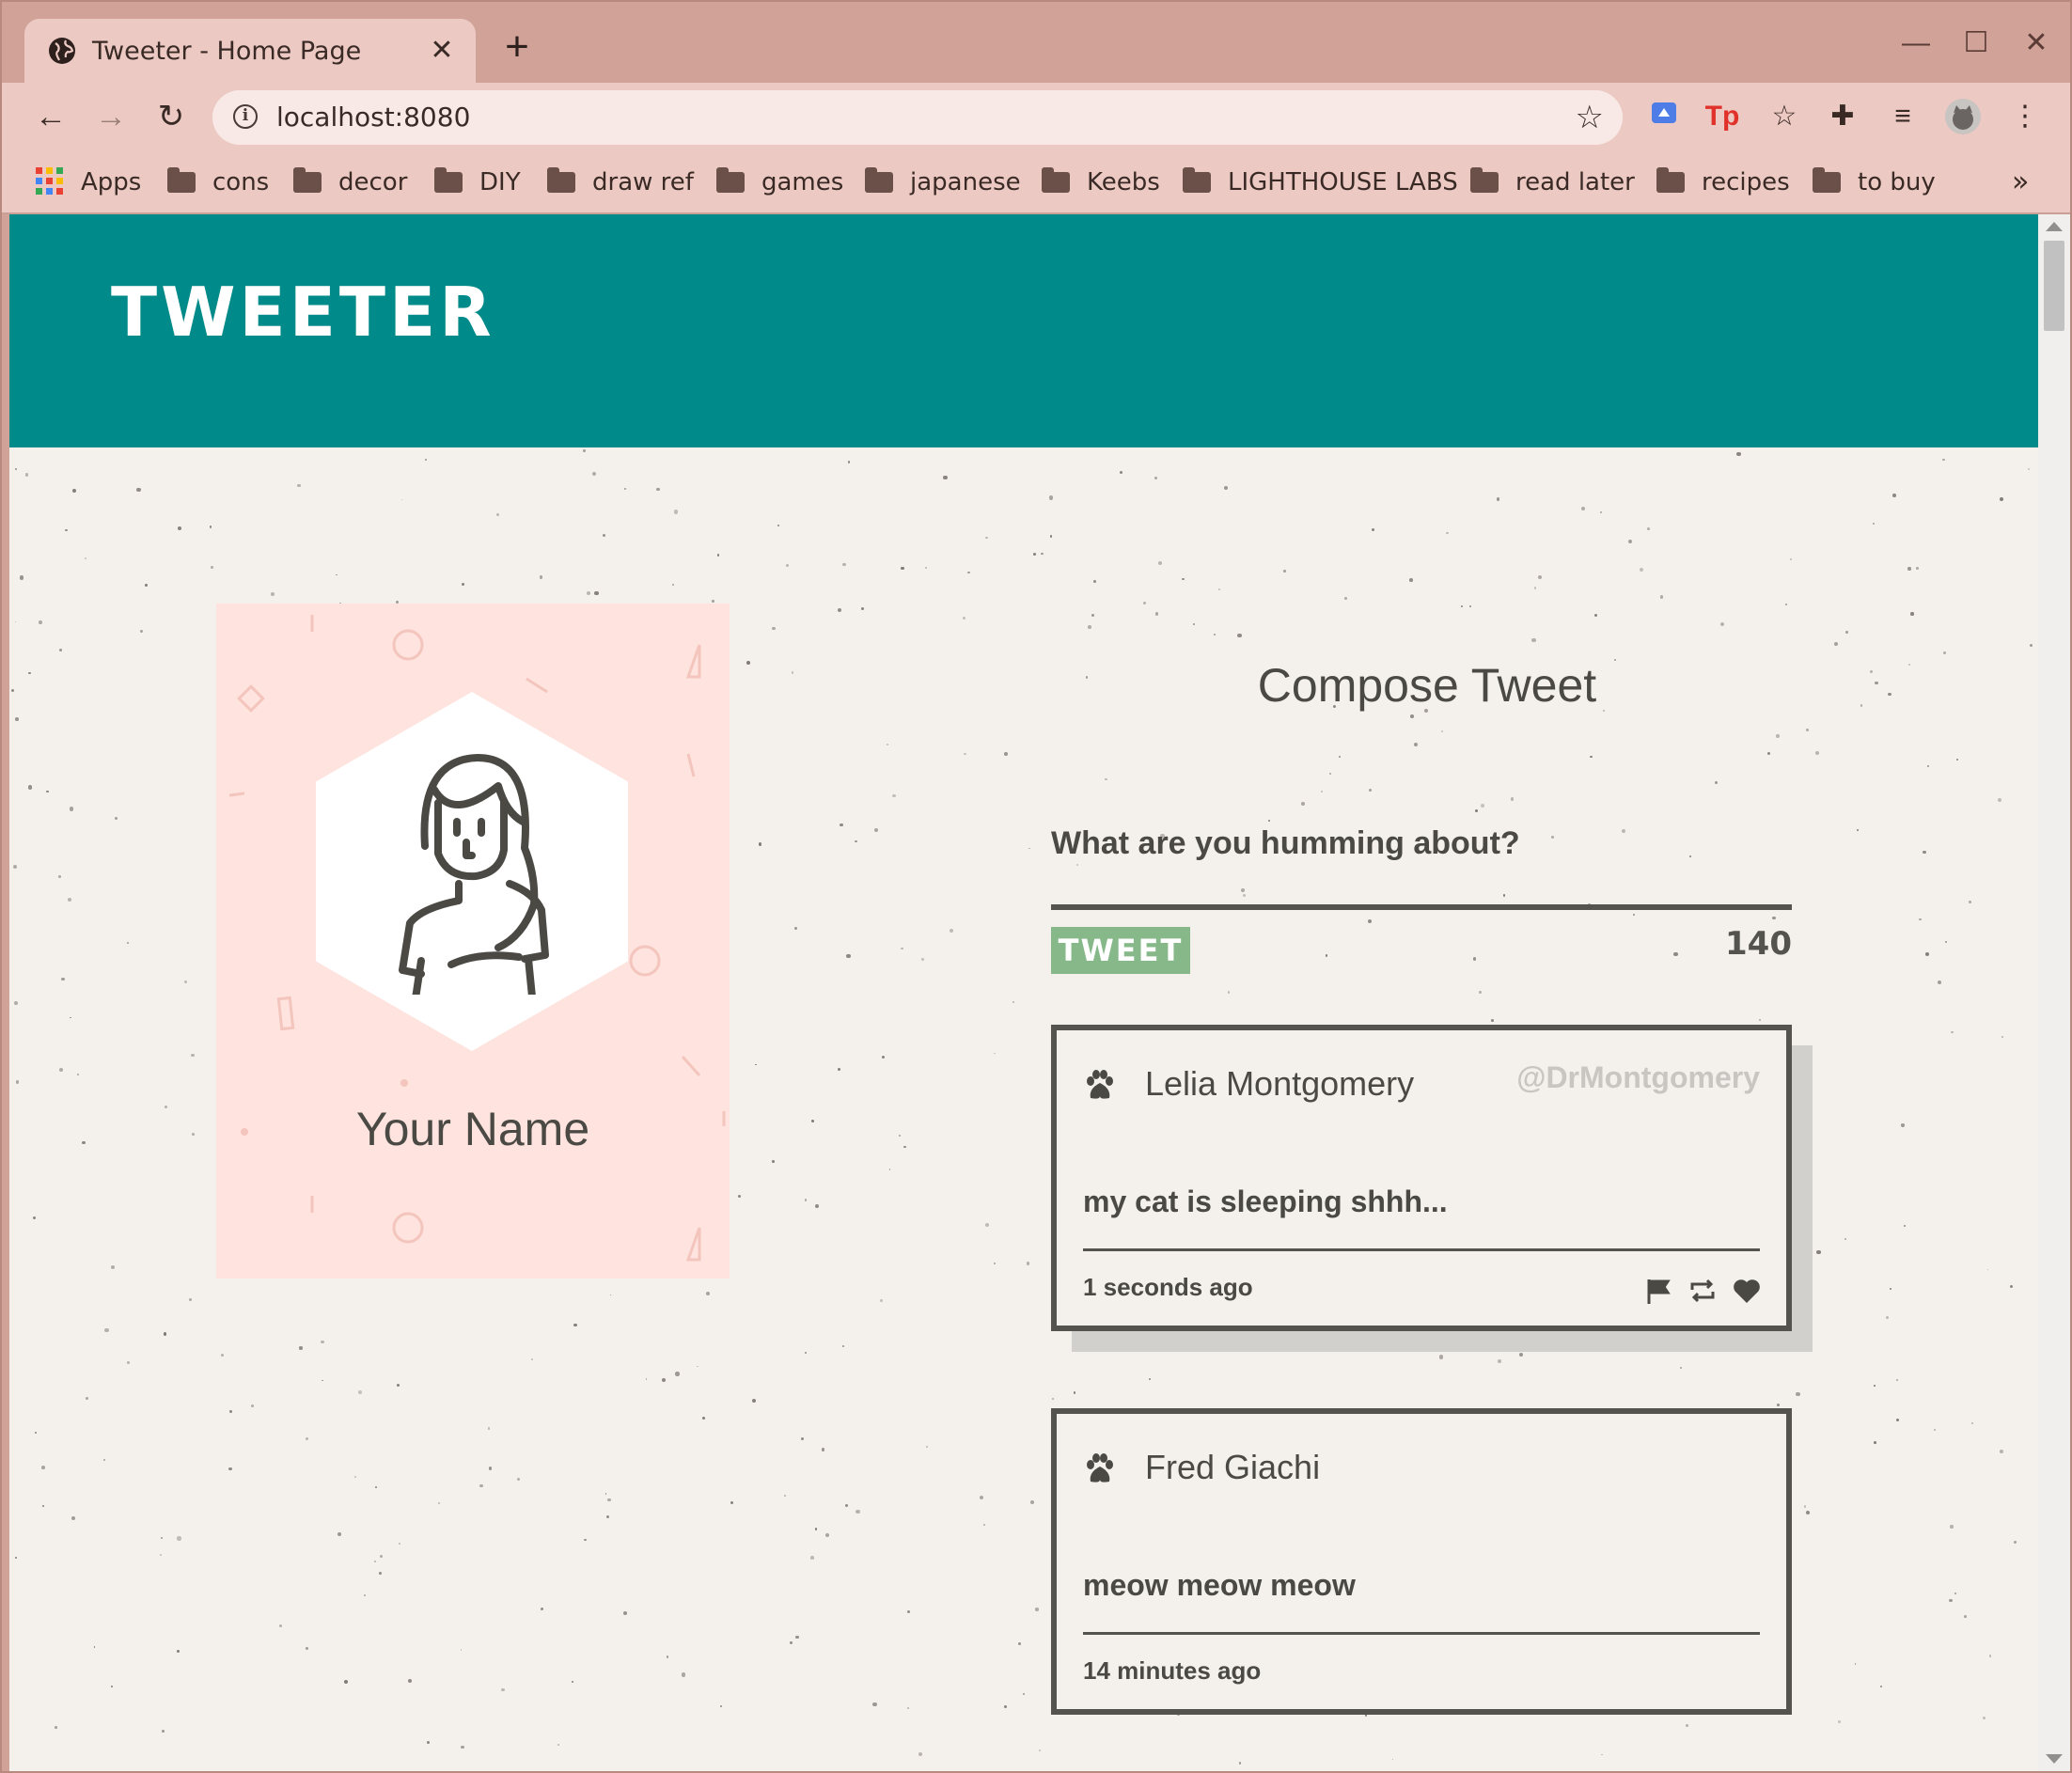 The image size is (2072, 1773). I want to click on address-bar: i localhost:8080 ☆, so click(917, 118).